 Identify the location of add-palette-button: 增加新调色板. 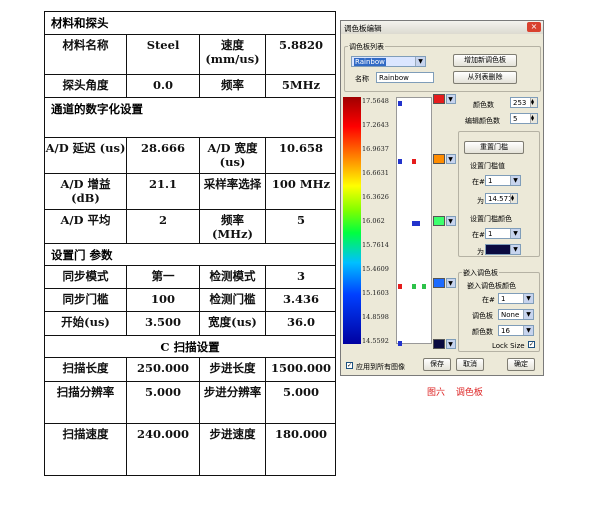
(485, 60).